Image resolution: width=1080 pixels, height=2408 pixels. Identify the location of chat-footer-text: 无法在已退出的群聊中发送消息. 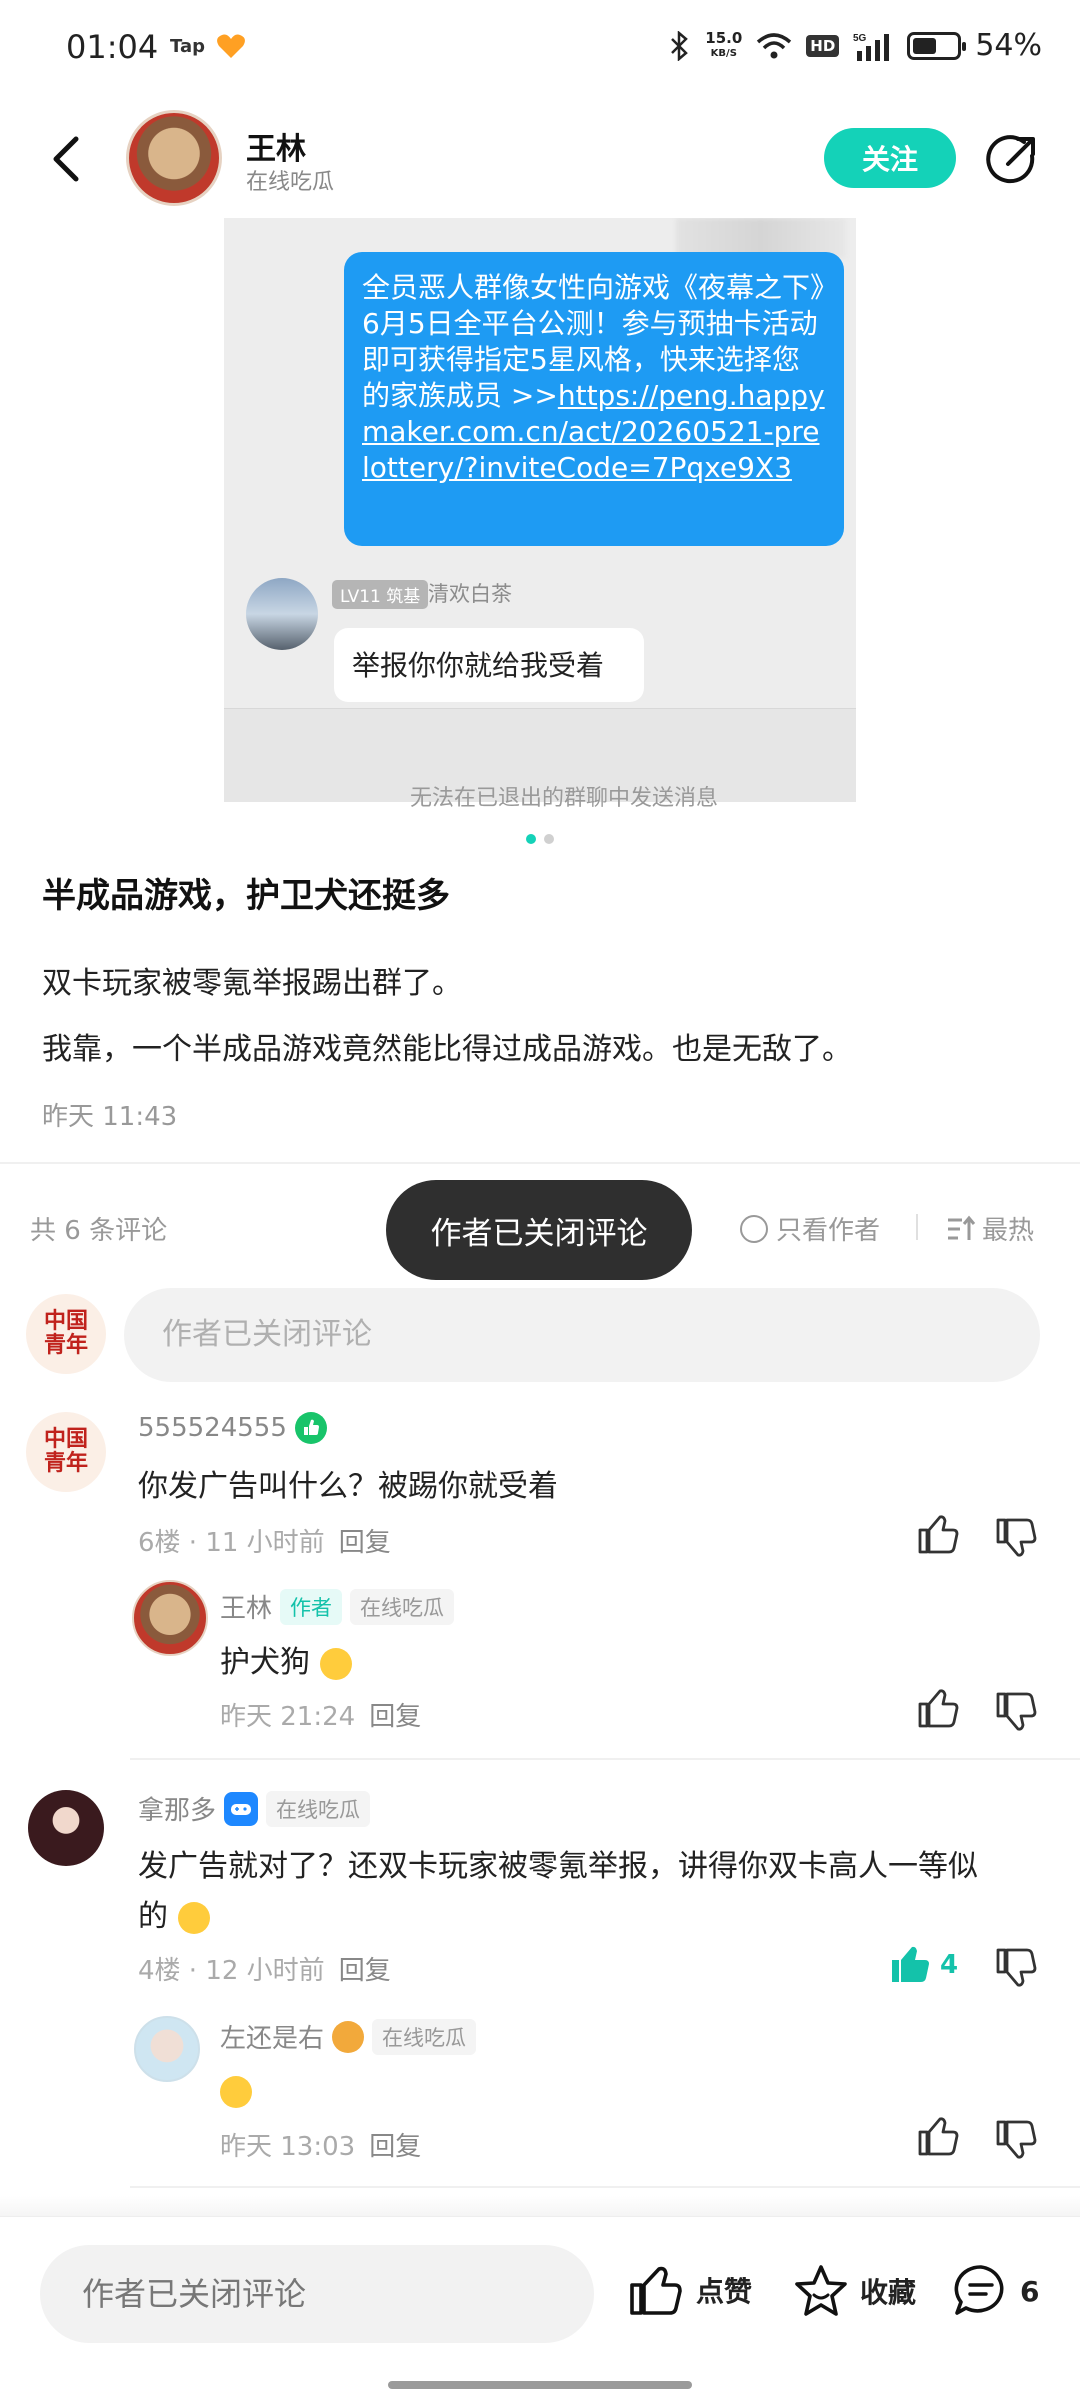
(564, 798).